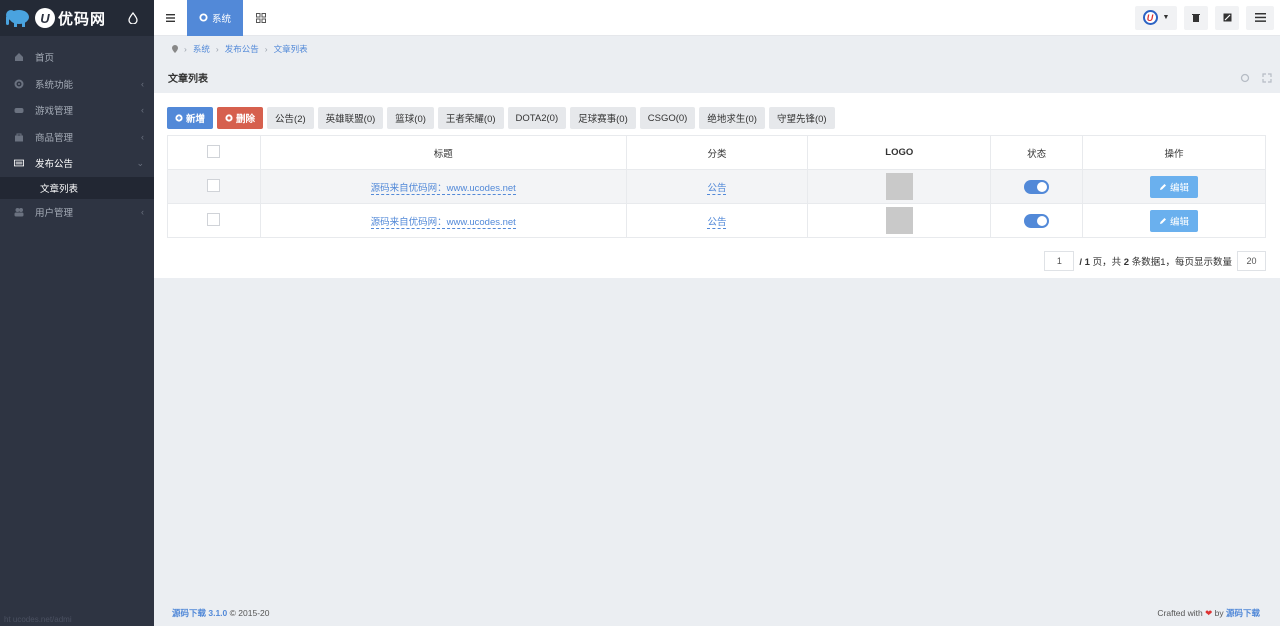 Image resolution: width=1280 pixels, height=626 pixels. I want to click on sidebar-item-label: 系统功能, so click(54, 85).